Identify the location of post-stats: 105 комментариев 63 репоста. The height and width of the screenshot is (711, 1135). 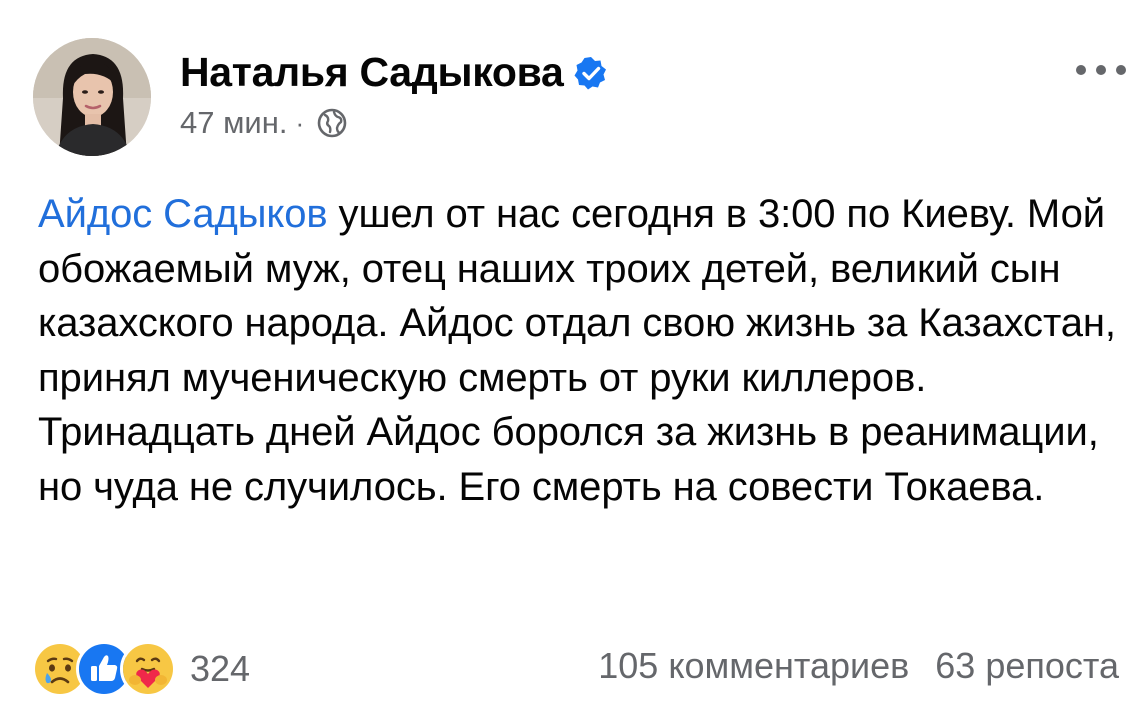
(858, 666).